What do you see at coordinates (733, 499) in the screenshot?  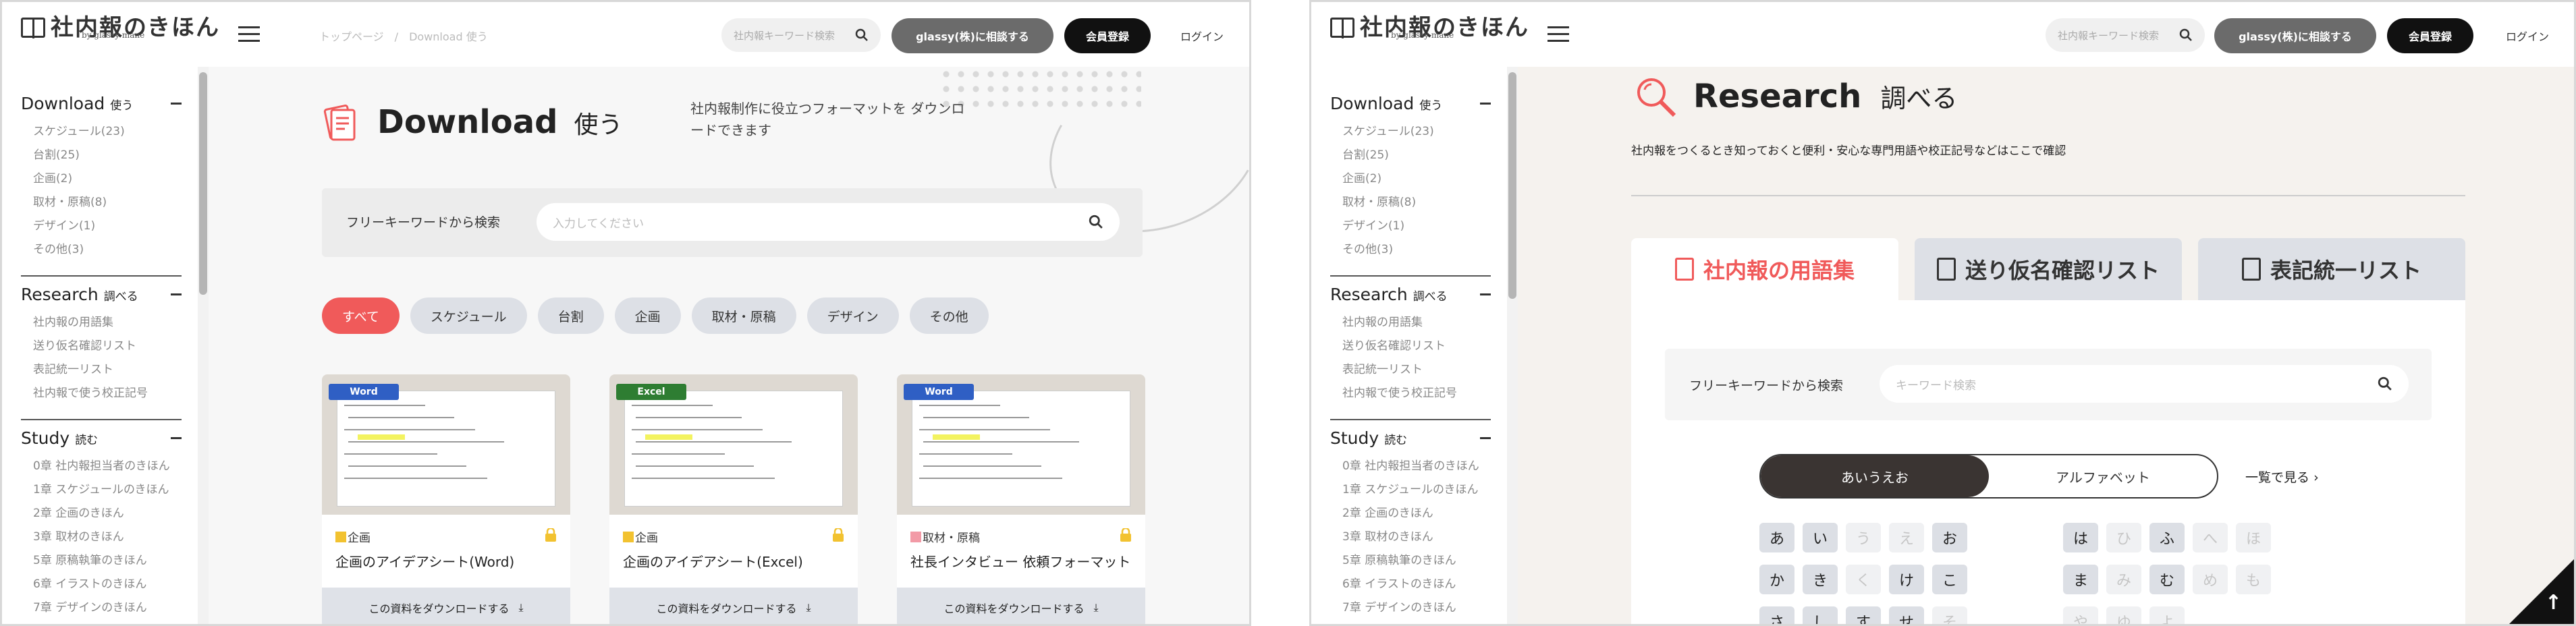 I see `download-card: Excel 企画 企画のアイデアシート(Excel) この資料をダウンロードする ⤓` at bounding box center [733, 499].